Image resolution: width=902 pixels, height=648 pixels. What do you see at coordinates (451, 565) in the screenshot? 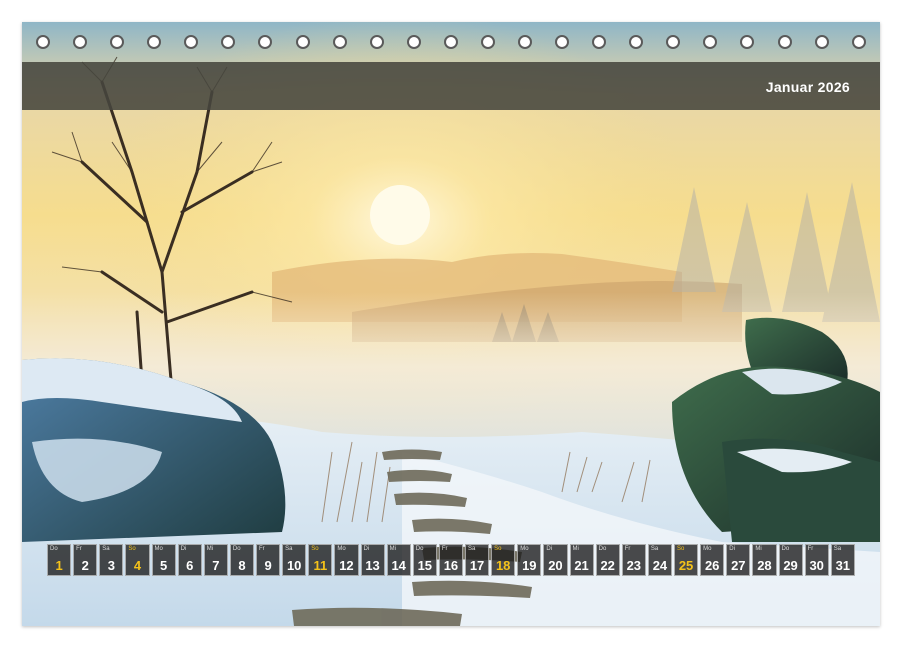
I see `day-number: 16` at bounding box center [451, 565].